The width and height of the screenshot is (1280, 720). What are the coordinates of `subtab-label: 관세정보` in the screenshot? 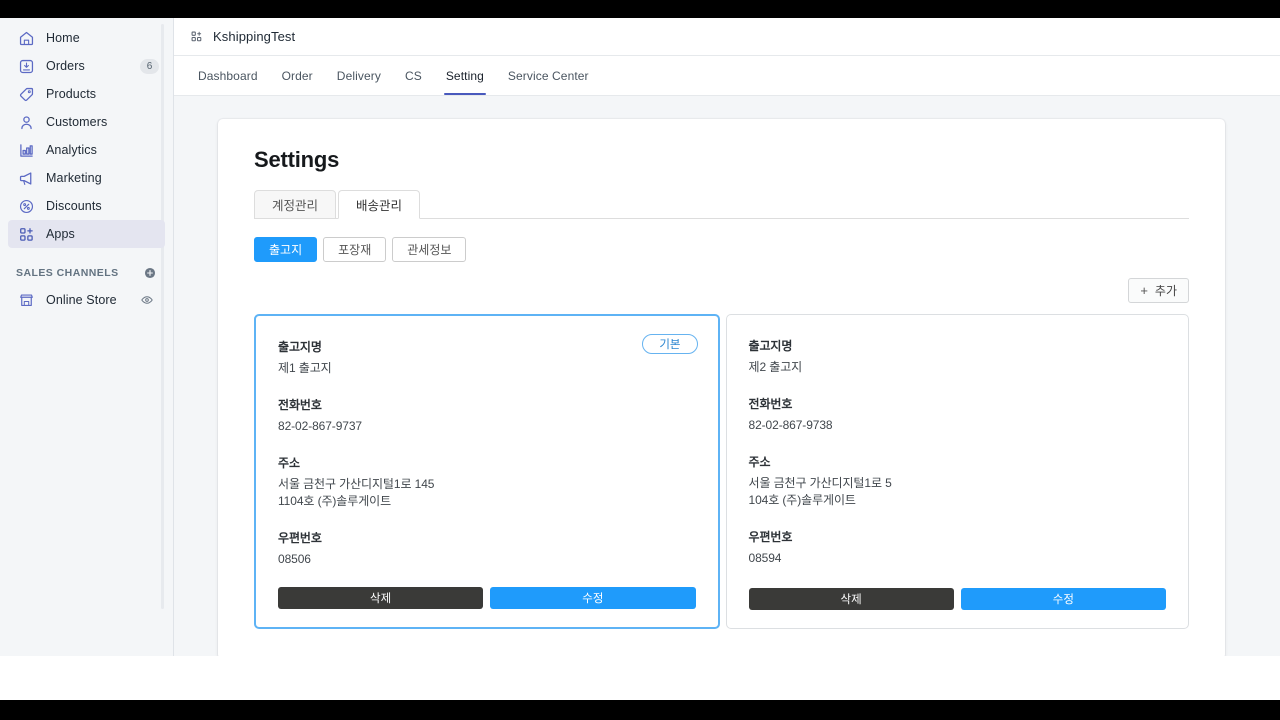 It's located at (429, 250).